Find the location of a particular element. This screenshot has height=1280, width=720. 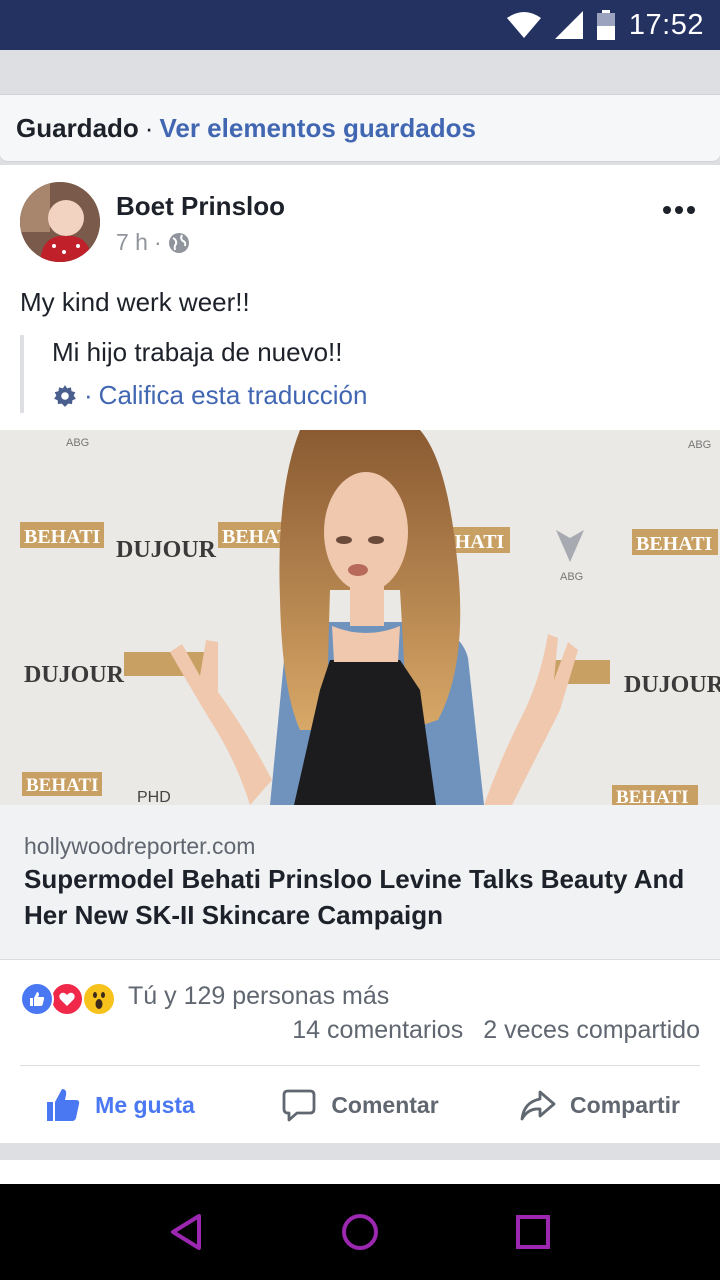

share-label: Compartir is located at coordinates (625, 1104).